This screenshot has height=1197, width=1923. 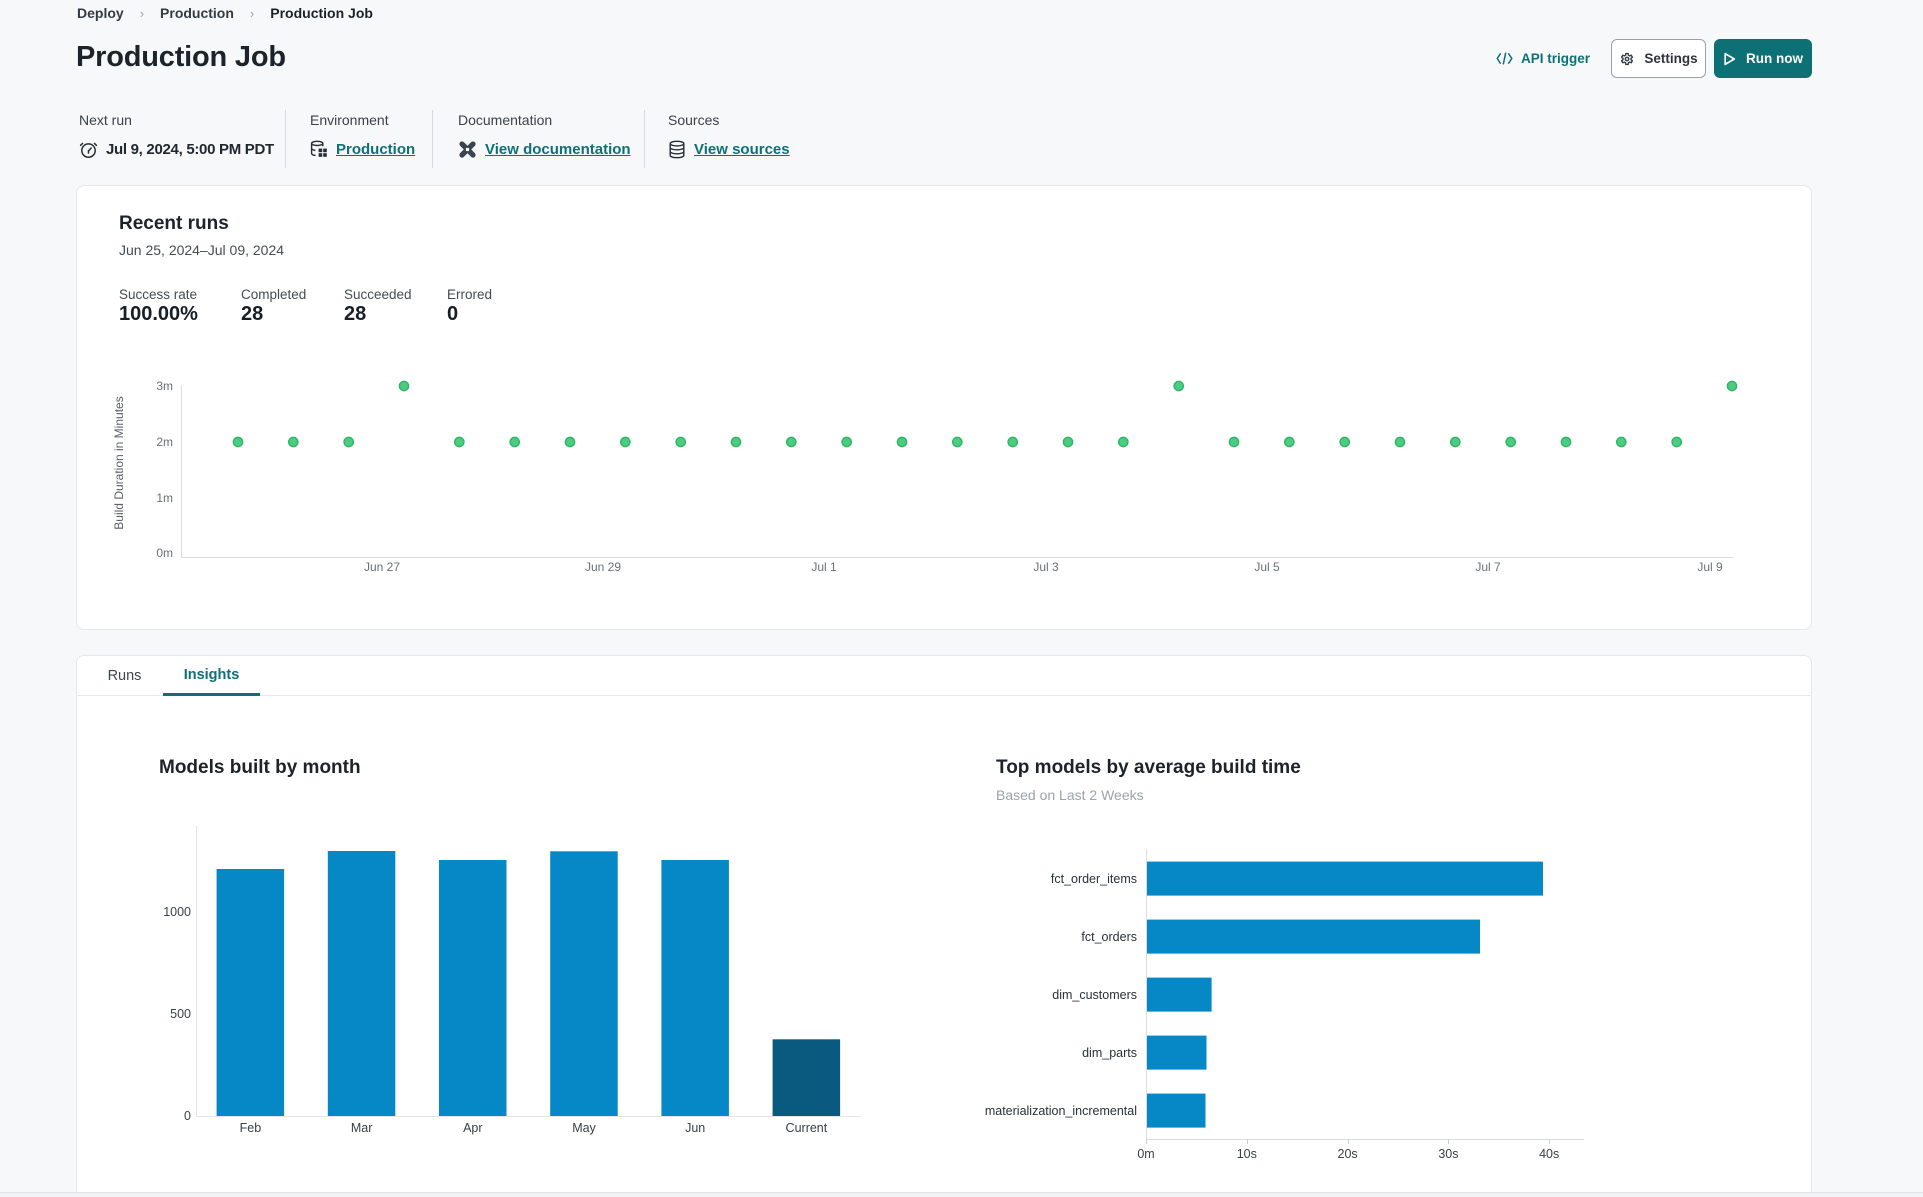 I want to click on svg-text: fct_orders, so click(x=1109, y=937).